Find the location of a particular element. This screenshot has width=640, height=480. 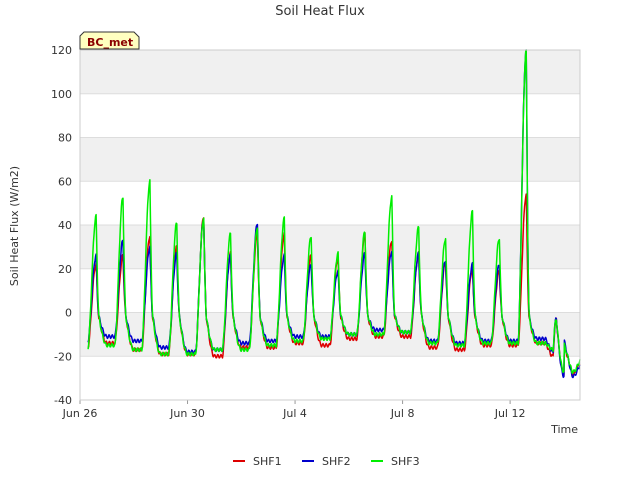

y-axis-title: Soil Heat Flux (W/m2) is located at coordinates (14, 226).